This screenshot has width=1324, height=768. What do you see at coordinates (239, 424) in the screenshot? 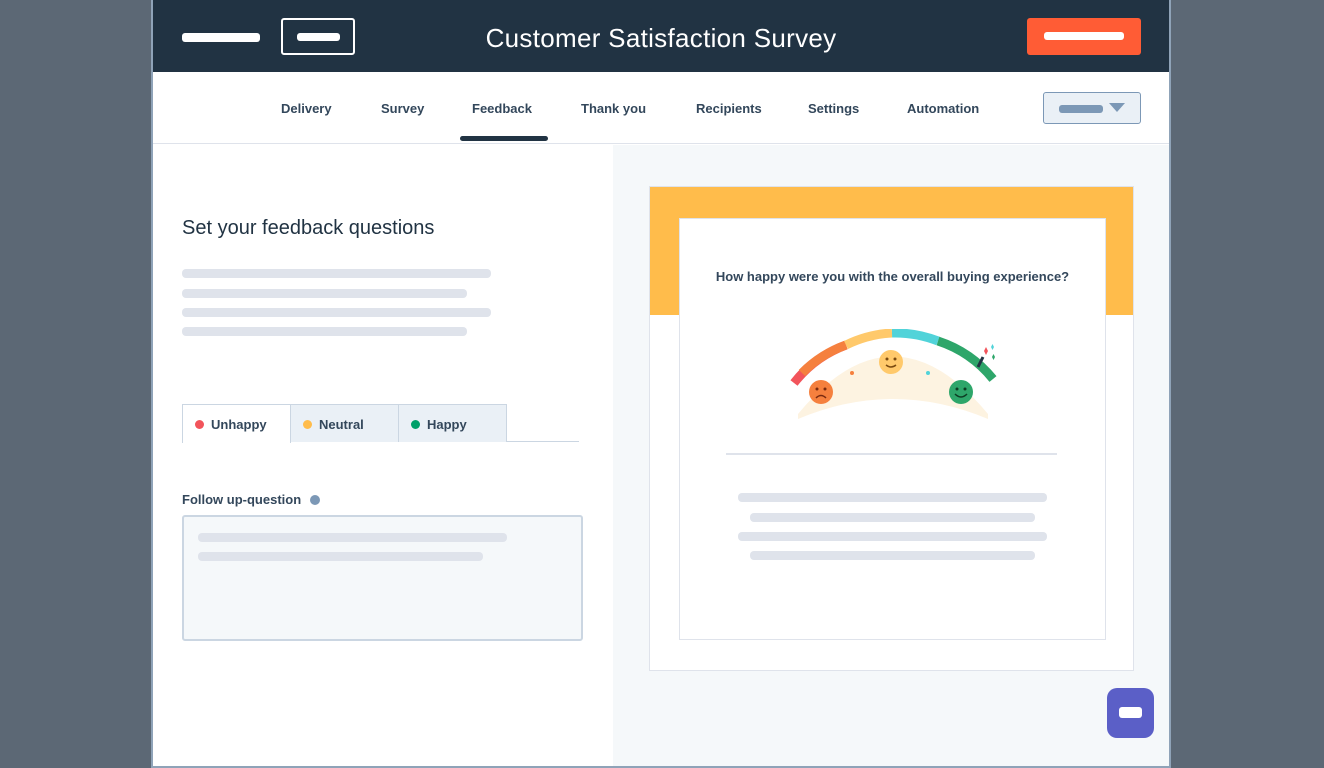
I see `tab-unhappy-label: Unhappy` at bounding box center [239, 424].